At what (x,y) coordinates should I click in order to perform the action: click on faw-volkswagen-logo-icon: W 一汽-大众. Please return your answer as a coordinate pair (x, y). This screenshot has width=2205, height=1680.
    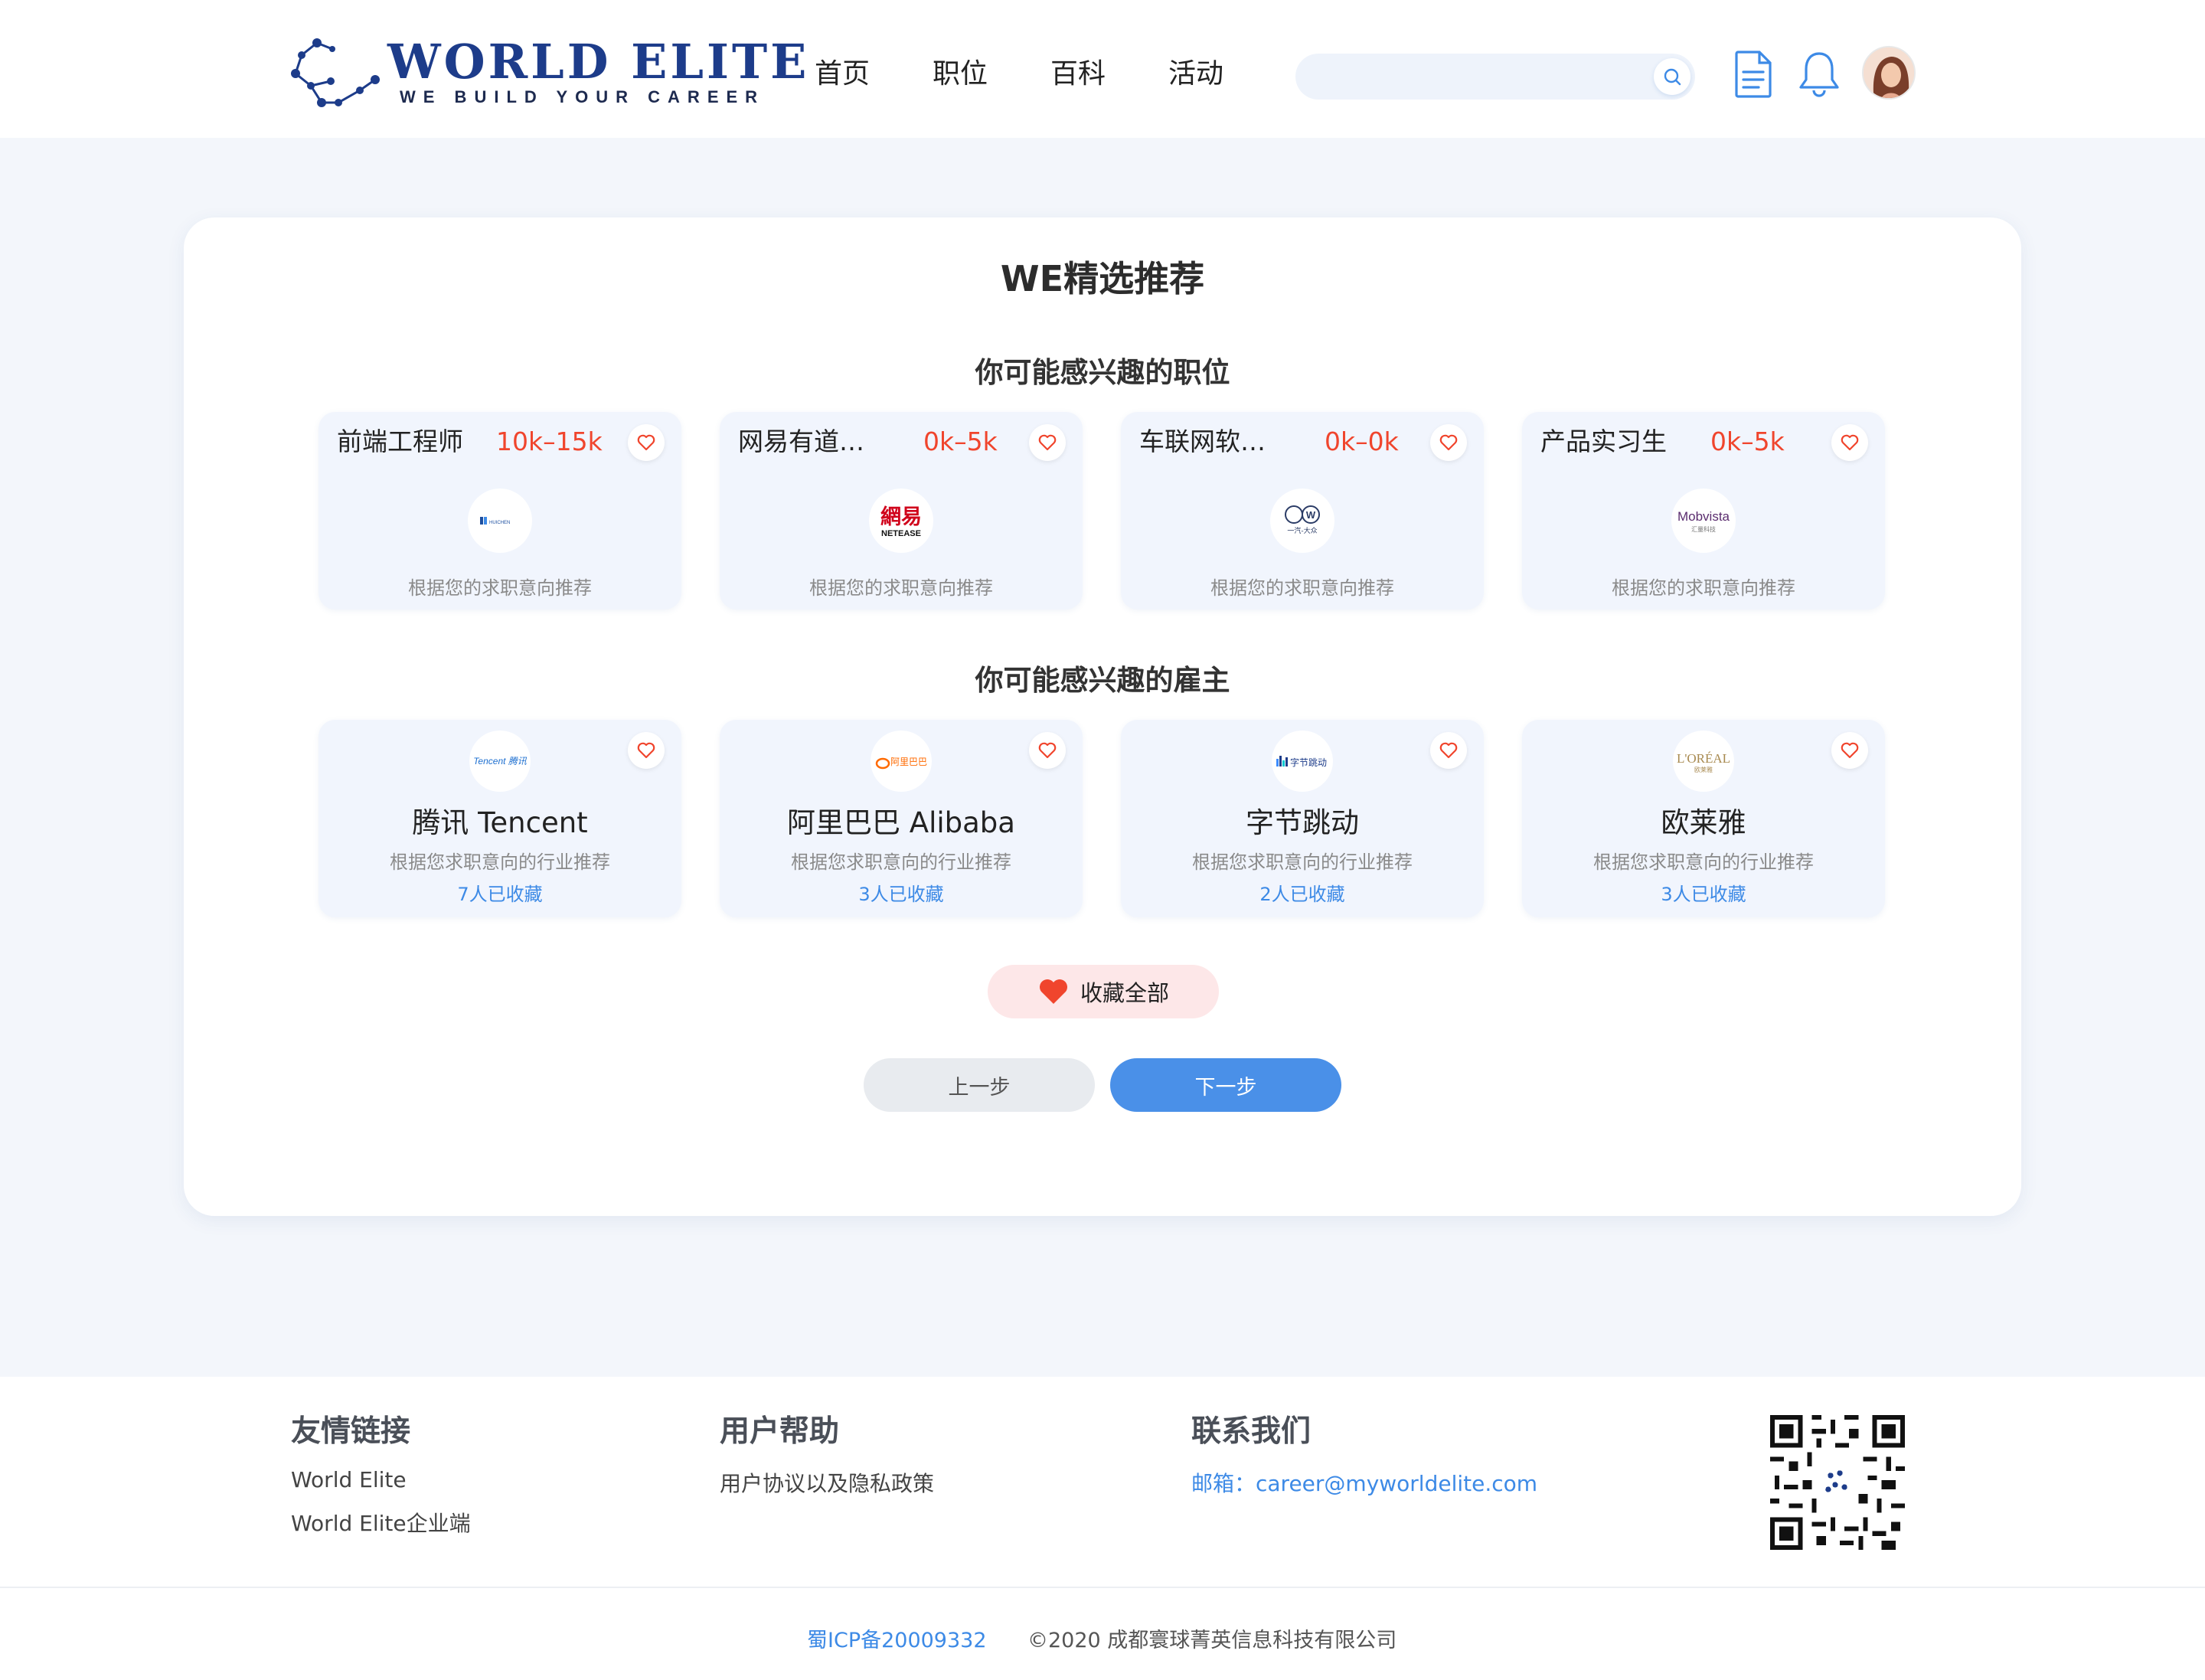
    Looking at the image, I should click on (1302, 520).